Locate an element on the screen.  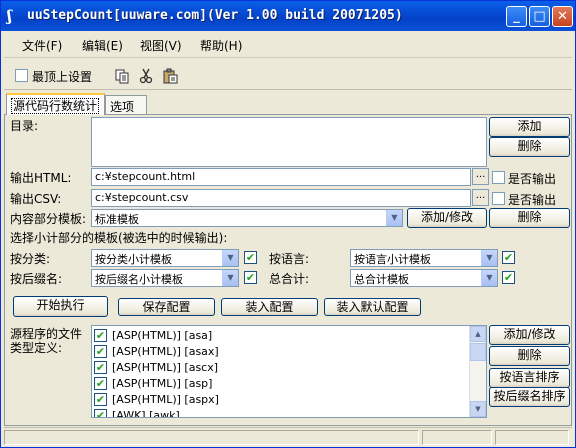
csv-output-label: 是否输出 is located at coordinates (532, 200).